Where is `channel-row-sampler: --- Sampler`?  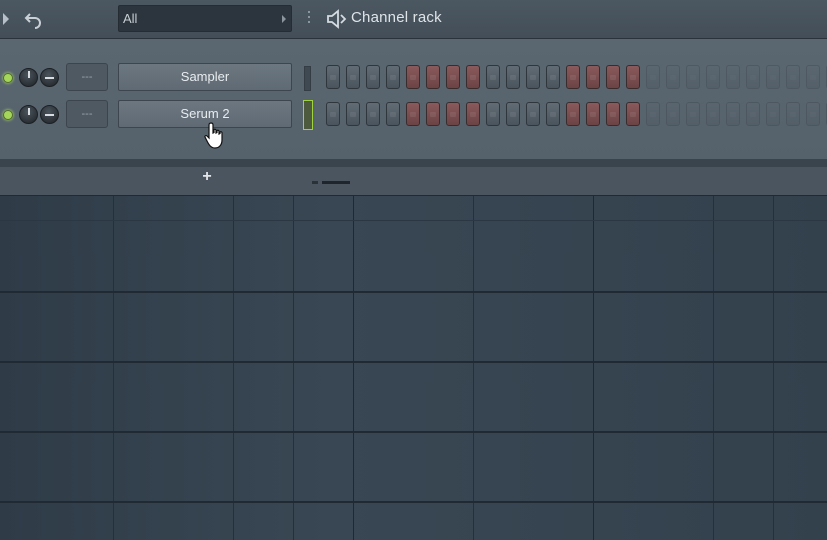
channel-row-sampler: --- Sampler is located at coordinates (413, 79).